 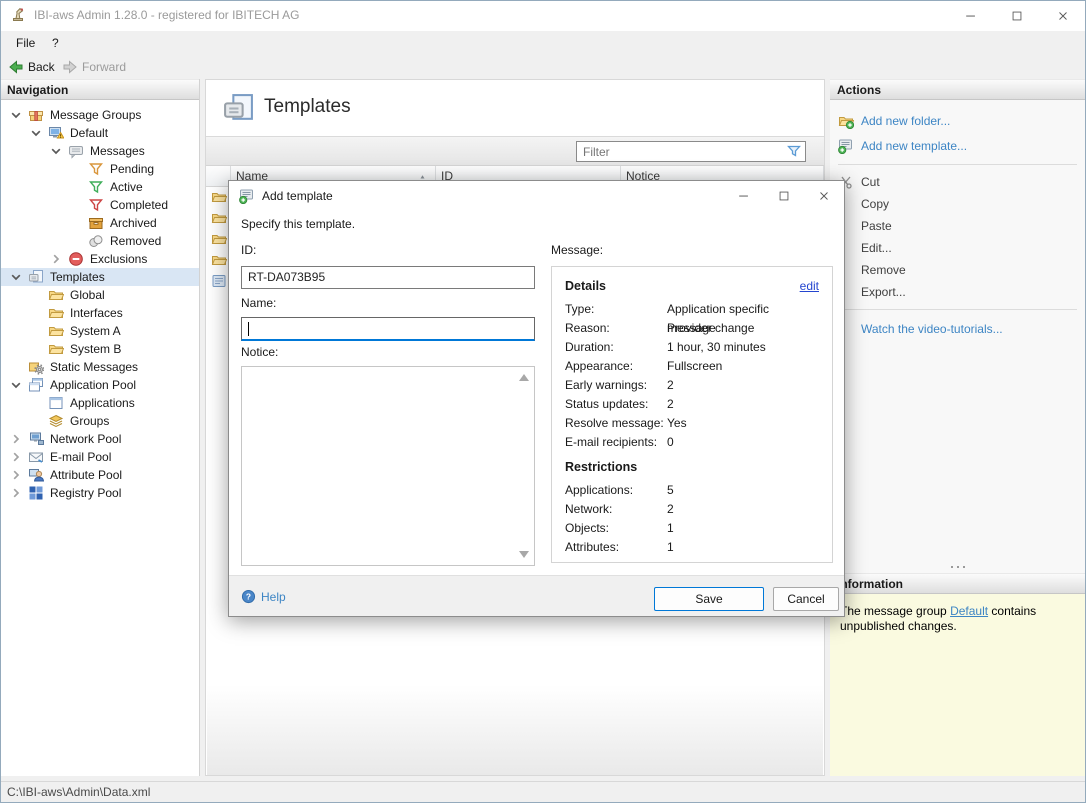 I want to click on nav-item-attribute-pool: Attribute Pool, so click(x=99, y=475).